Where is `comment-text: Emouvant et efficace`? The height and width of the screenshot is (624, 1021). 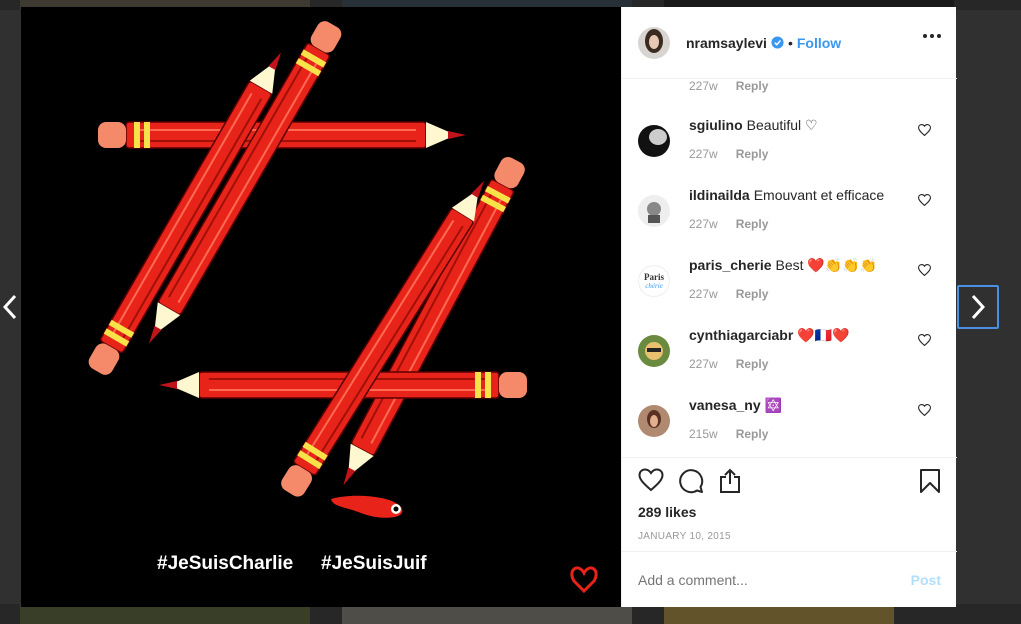 comment-text: Emouvant et efficace is located at coordinates (819, 195).